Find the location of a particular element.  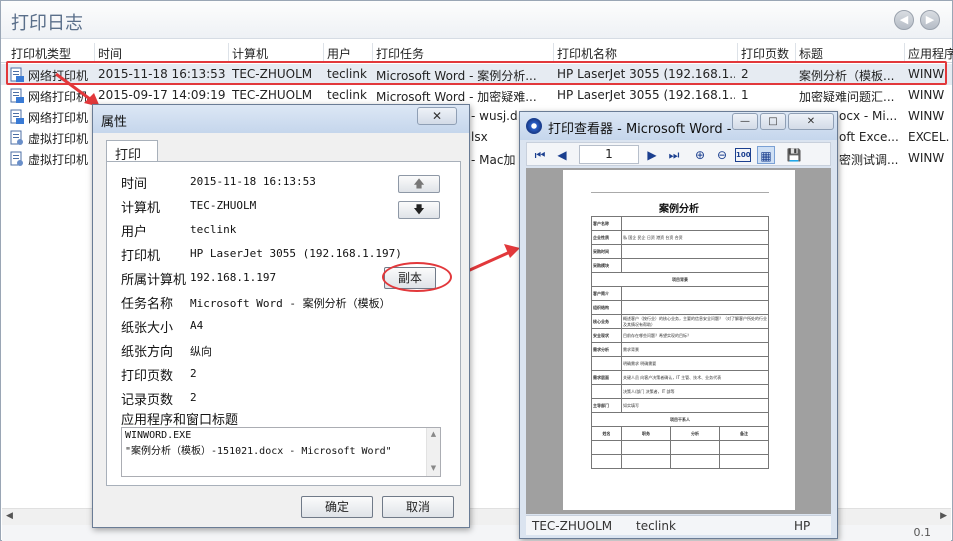

field-label: 打印页数 is located at coordinates (147, 376).